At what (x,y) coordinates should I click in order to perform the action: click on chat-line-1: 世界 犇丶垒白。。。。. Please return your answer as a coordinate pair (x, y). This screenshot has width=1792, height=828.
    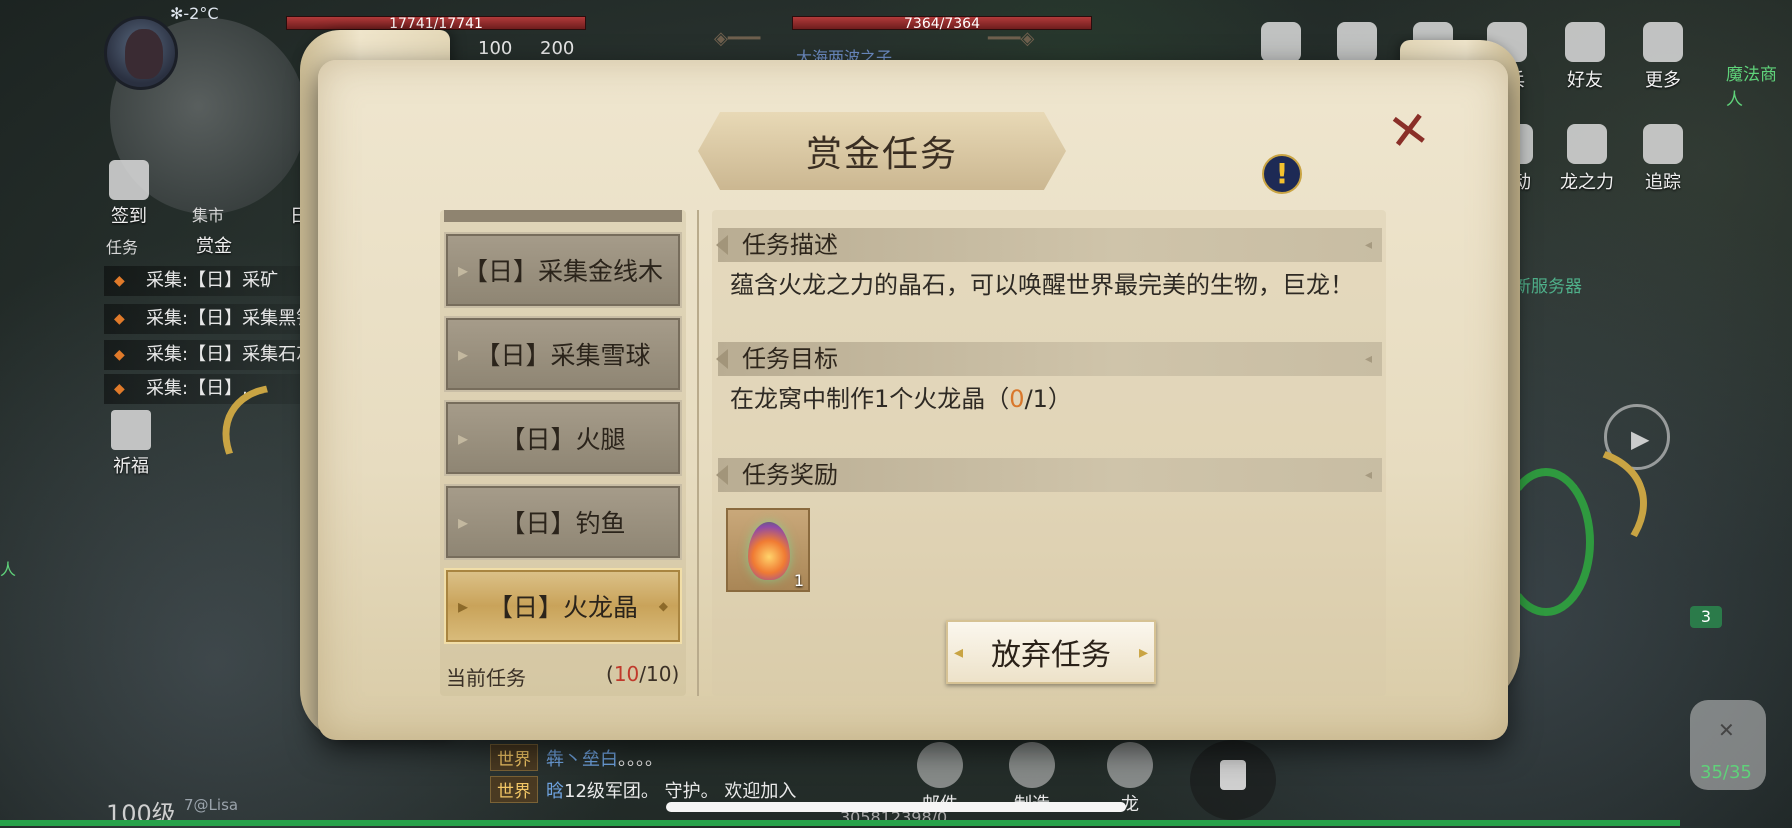
    Looking at the image, I should click on (576, 757).